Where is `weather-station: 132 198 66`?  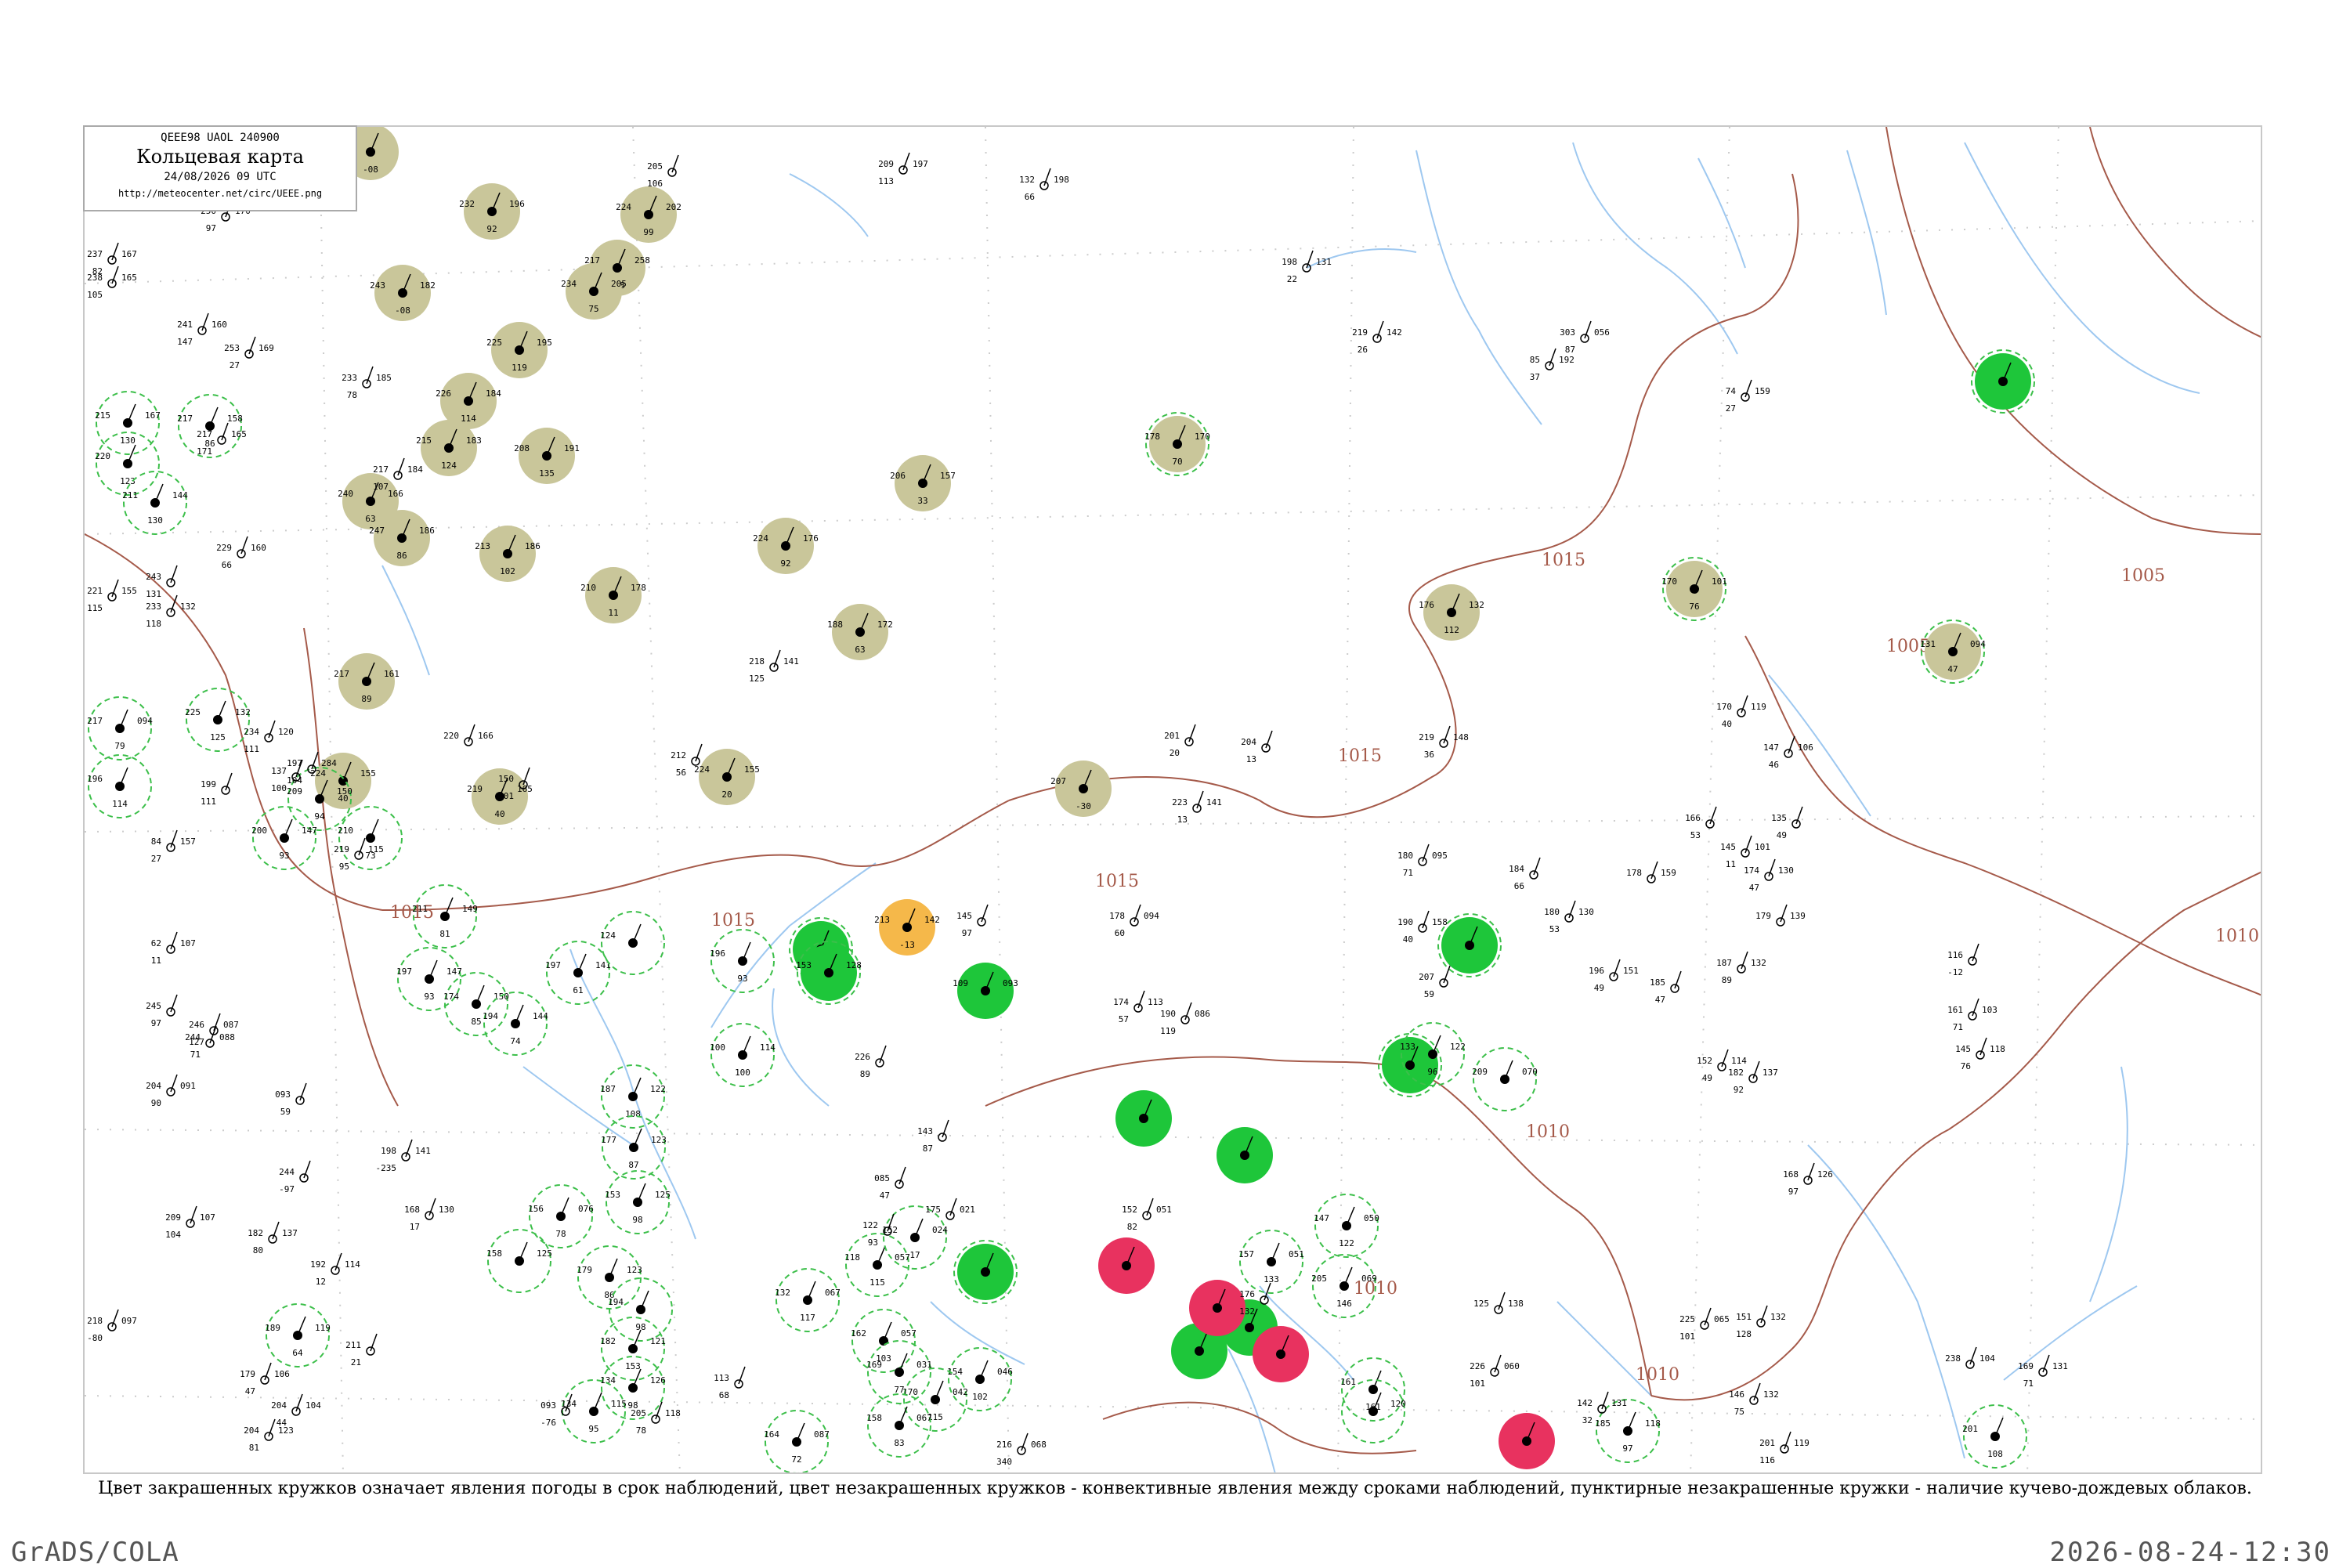 weather-station: 132 198 66 is located at coordinates (1044, 185).